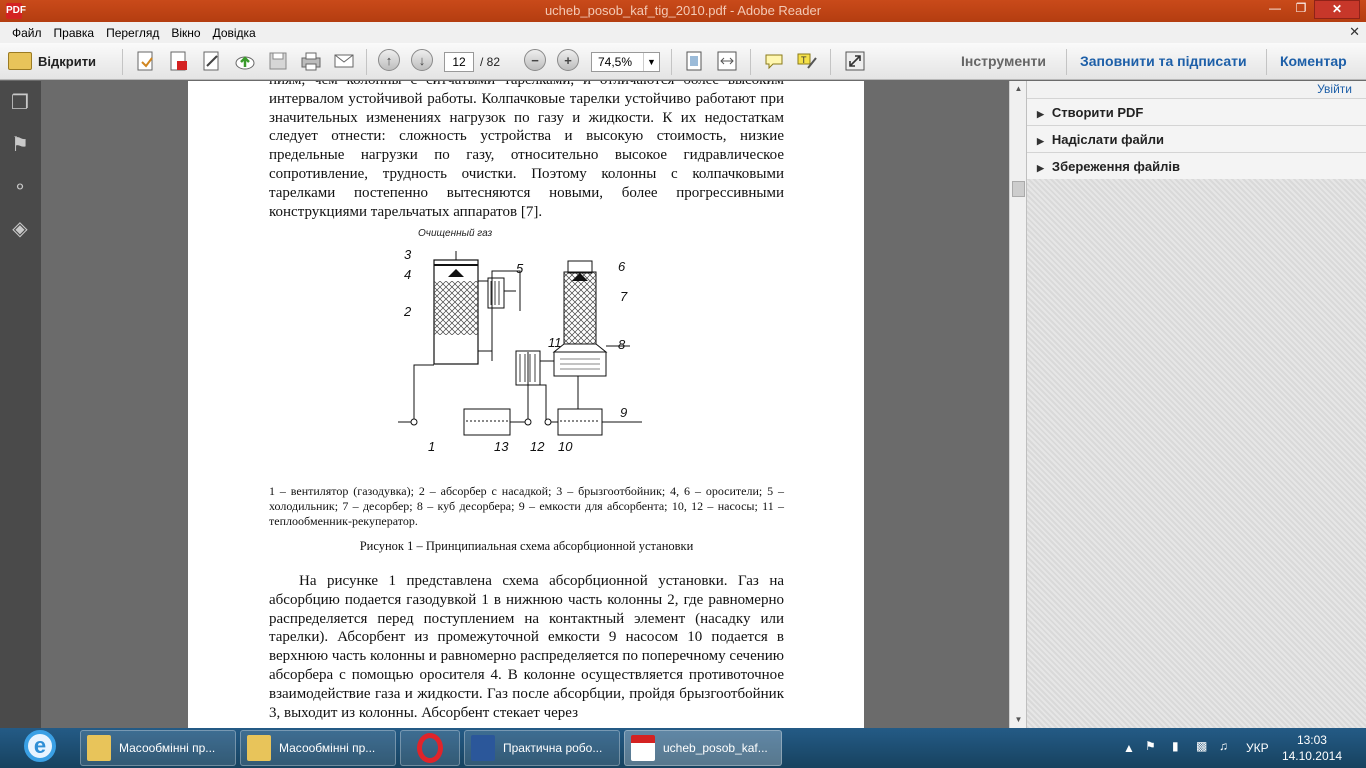  What do you see at coordinates (20, 187) in the screenshot?
I see `attachments-icon: ∘` at bounding box center [20, 187].